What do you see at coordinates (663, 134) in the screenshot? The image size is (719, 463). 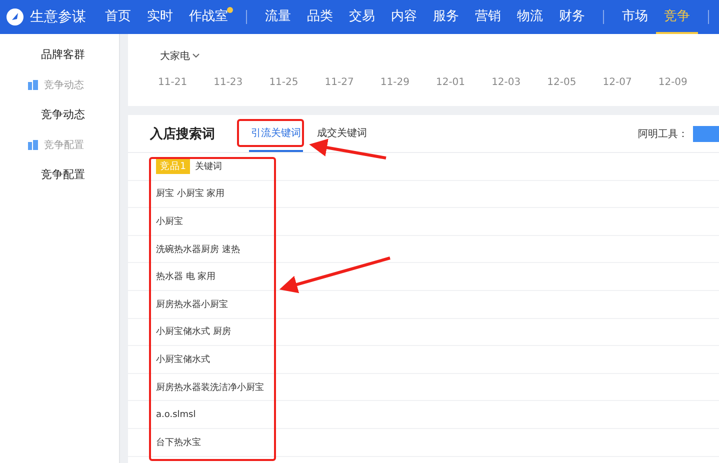 I see `tool-label: 阿明工具：` at bounding box center [663, 134].